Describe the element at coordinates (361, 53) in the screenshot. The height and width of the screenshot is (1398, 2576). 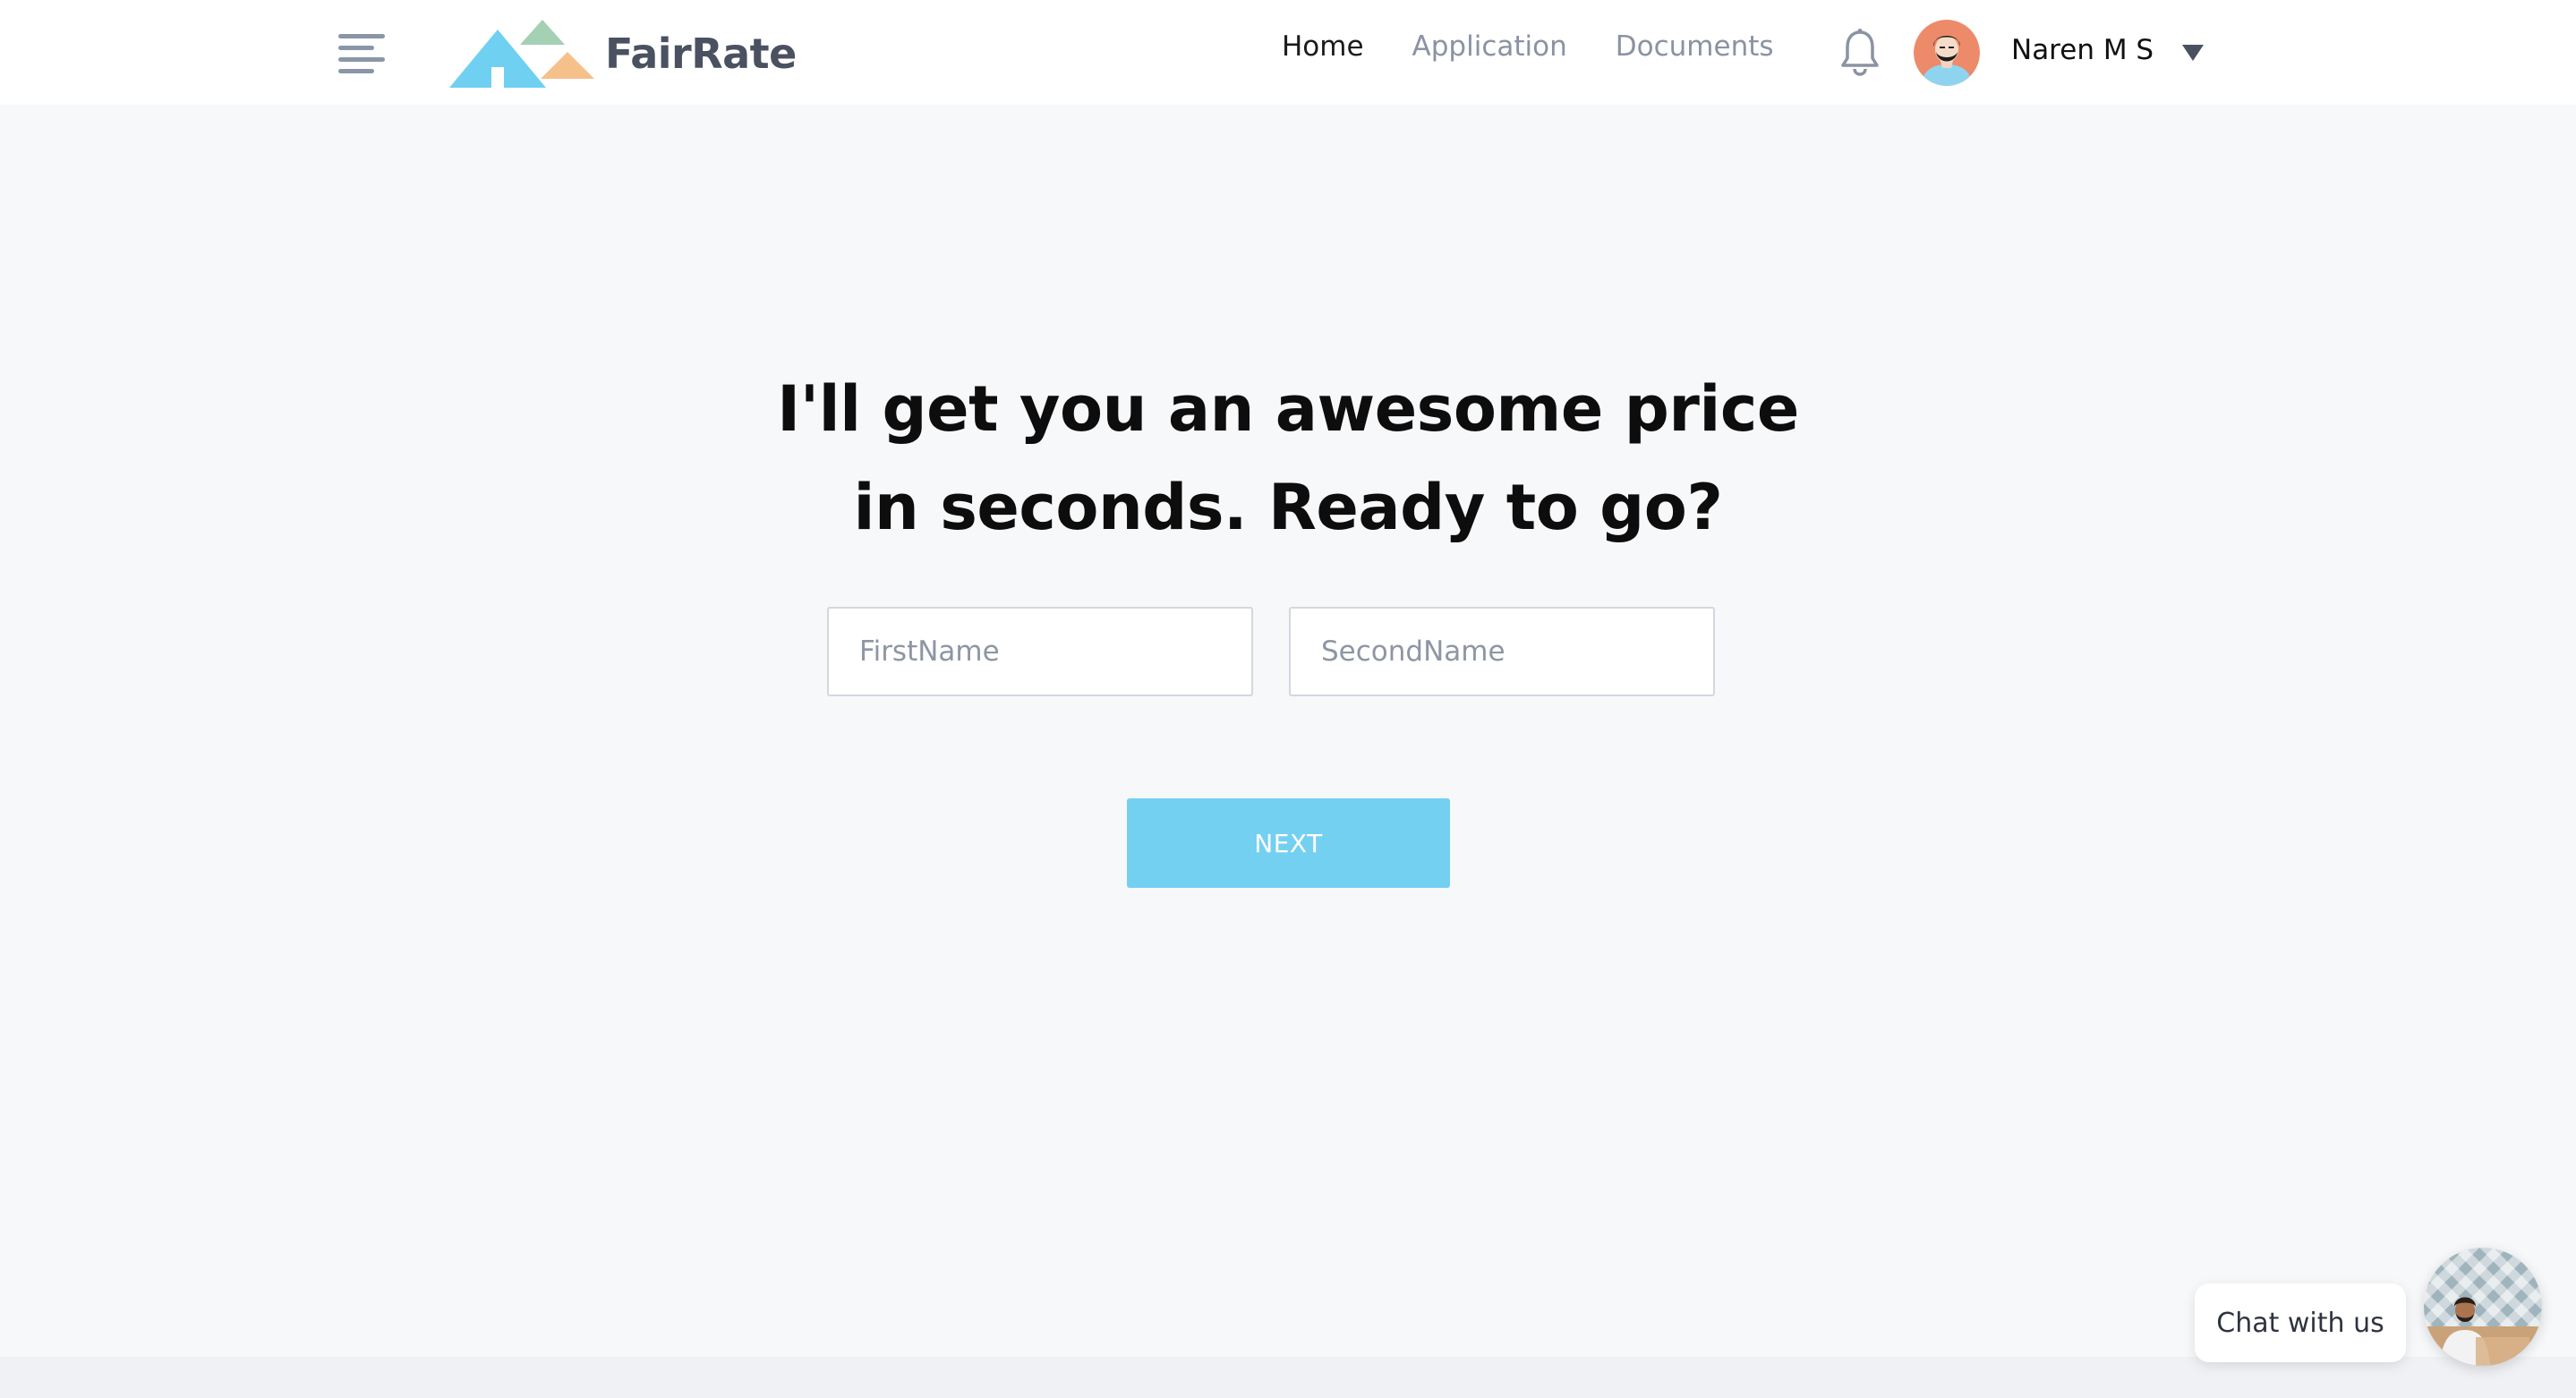
I see `hamburger-menu-icon` at that location.